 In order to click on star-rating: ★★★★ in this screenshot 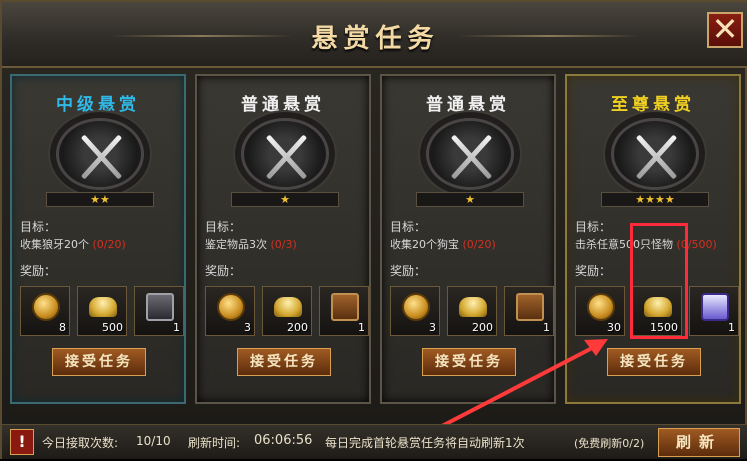, I will do `click(655, 199)`.